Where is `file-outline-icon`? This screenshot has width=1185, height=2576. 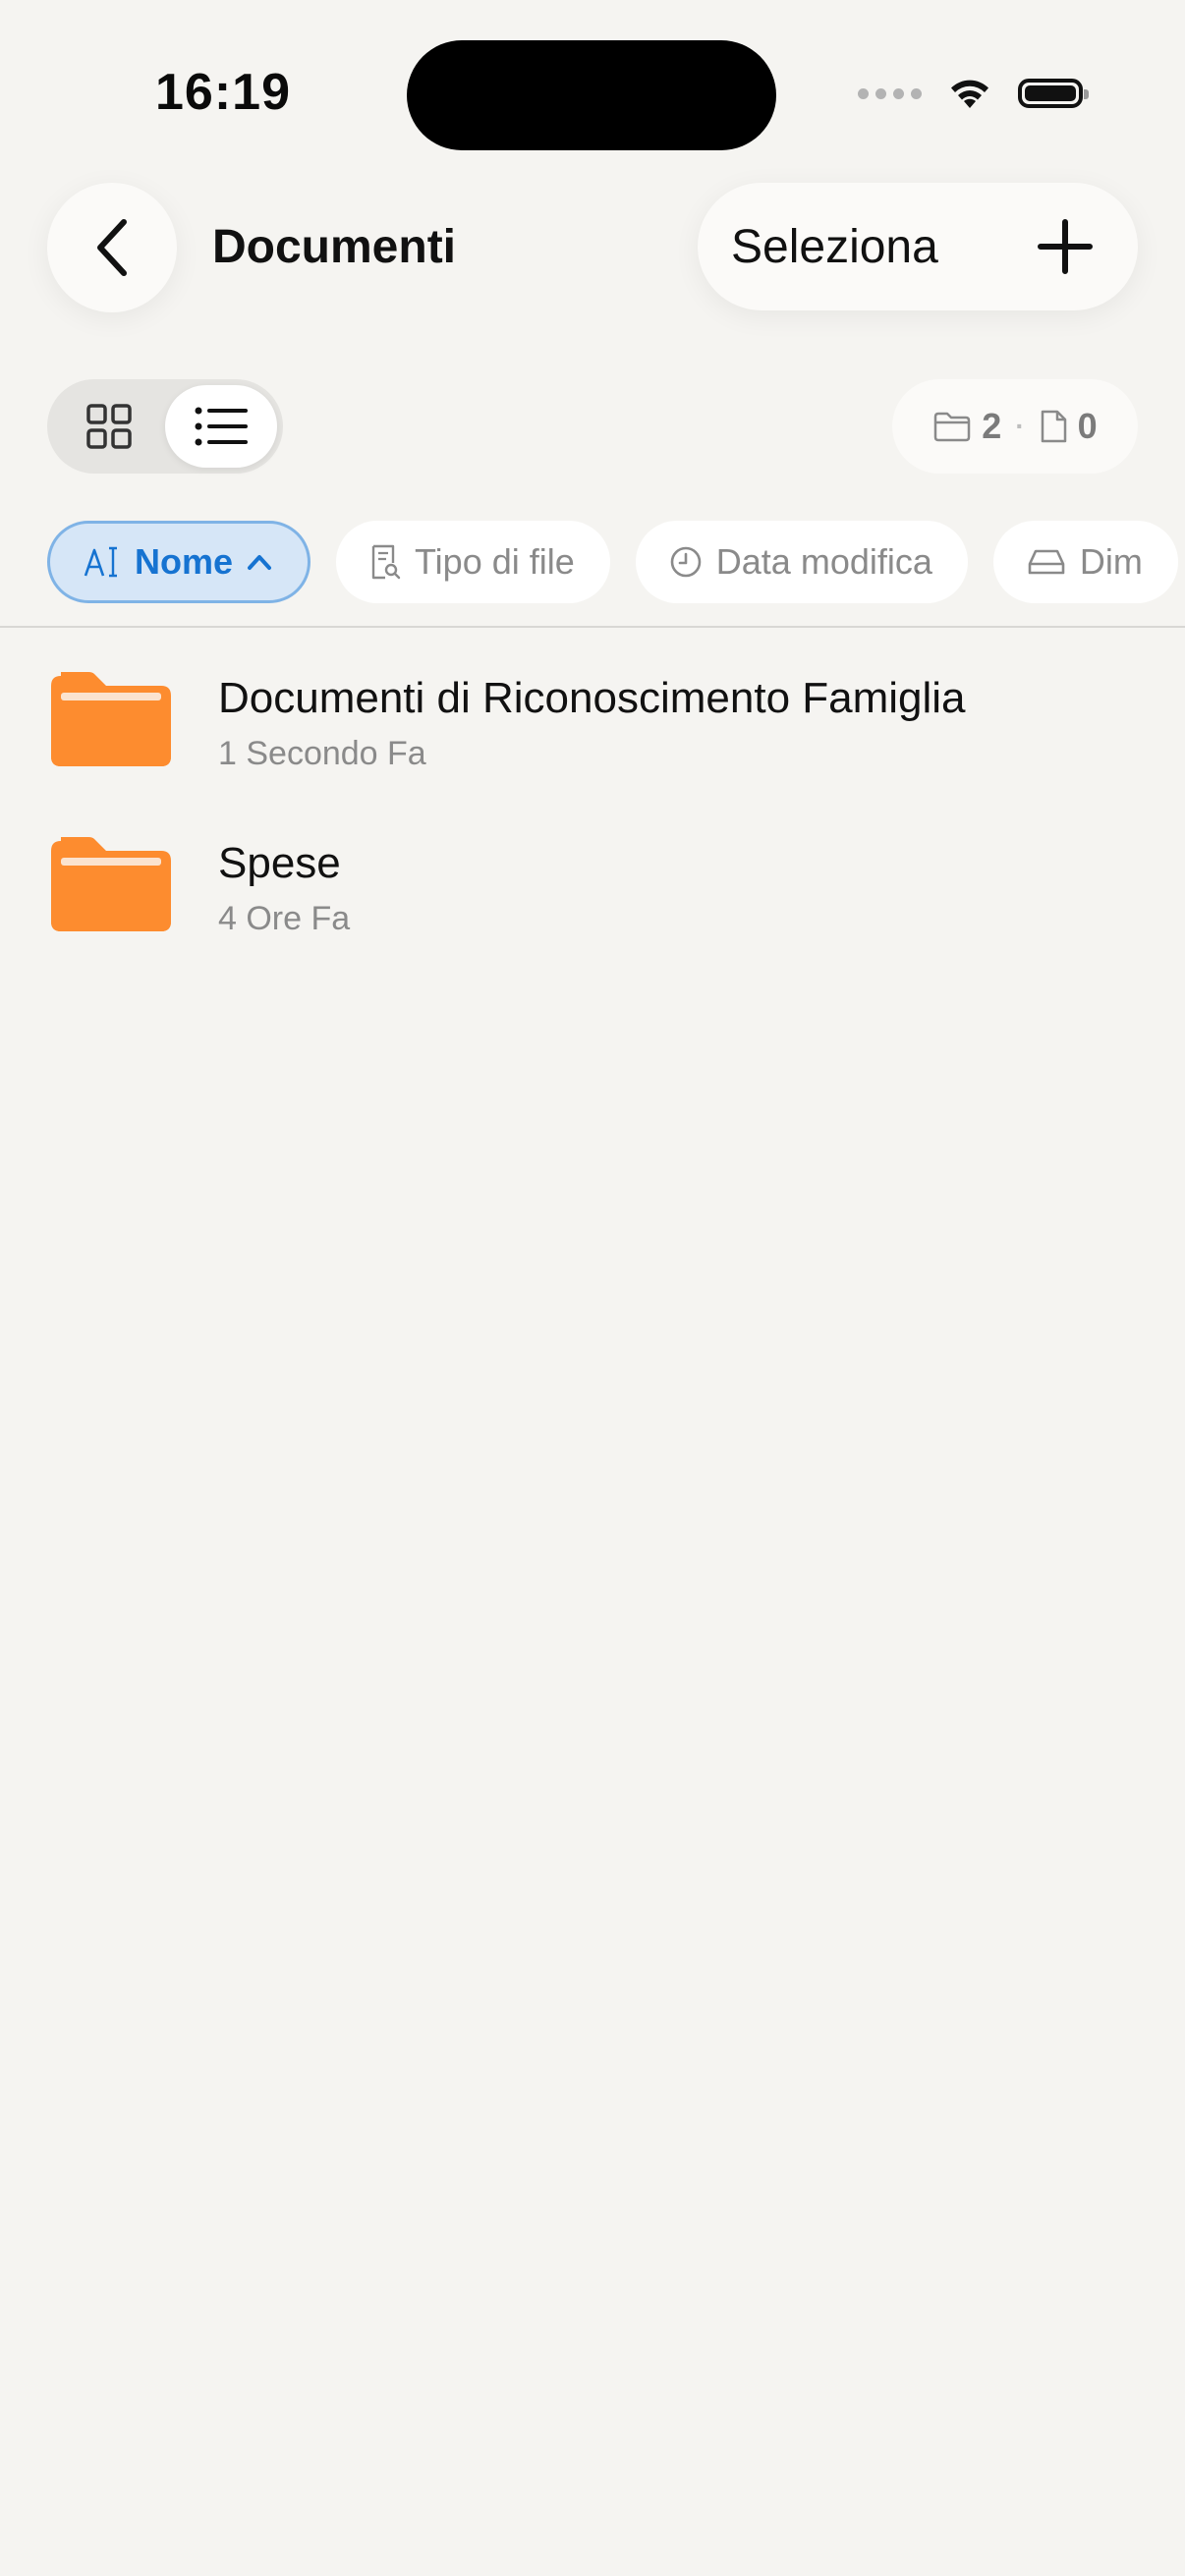
file-outline-icon is located at coordinates (1053, 426).